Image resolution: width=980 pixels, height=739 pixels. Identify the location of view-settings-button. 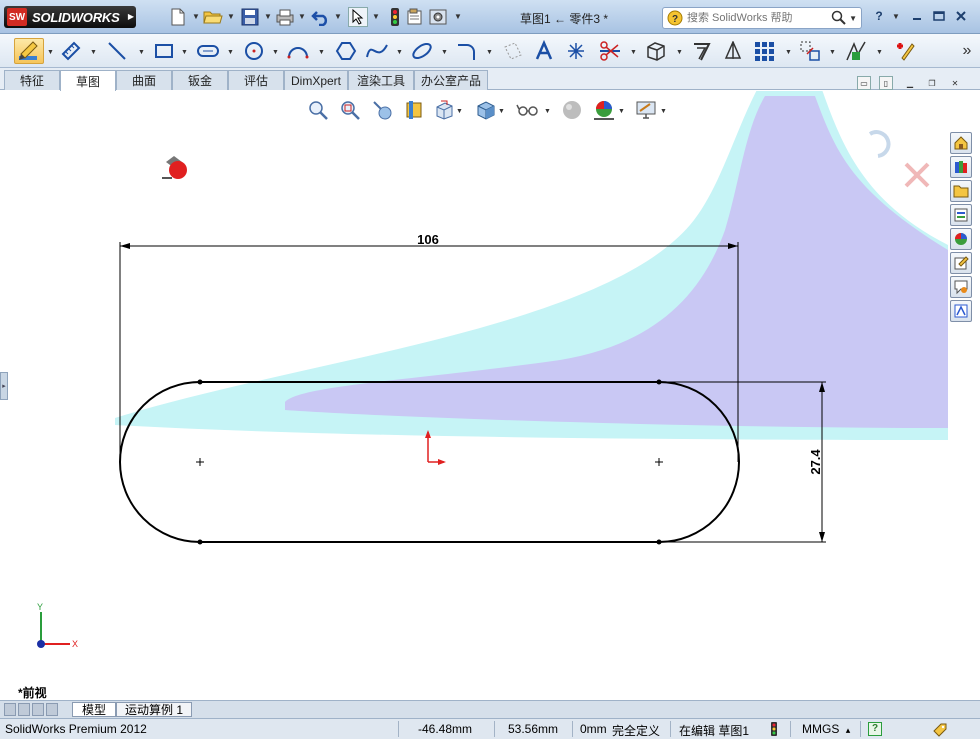
(646, 110).